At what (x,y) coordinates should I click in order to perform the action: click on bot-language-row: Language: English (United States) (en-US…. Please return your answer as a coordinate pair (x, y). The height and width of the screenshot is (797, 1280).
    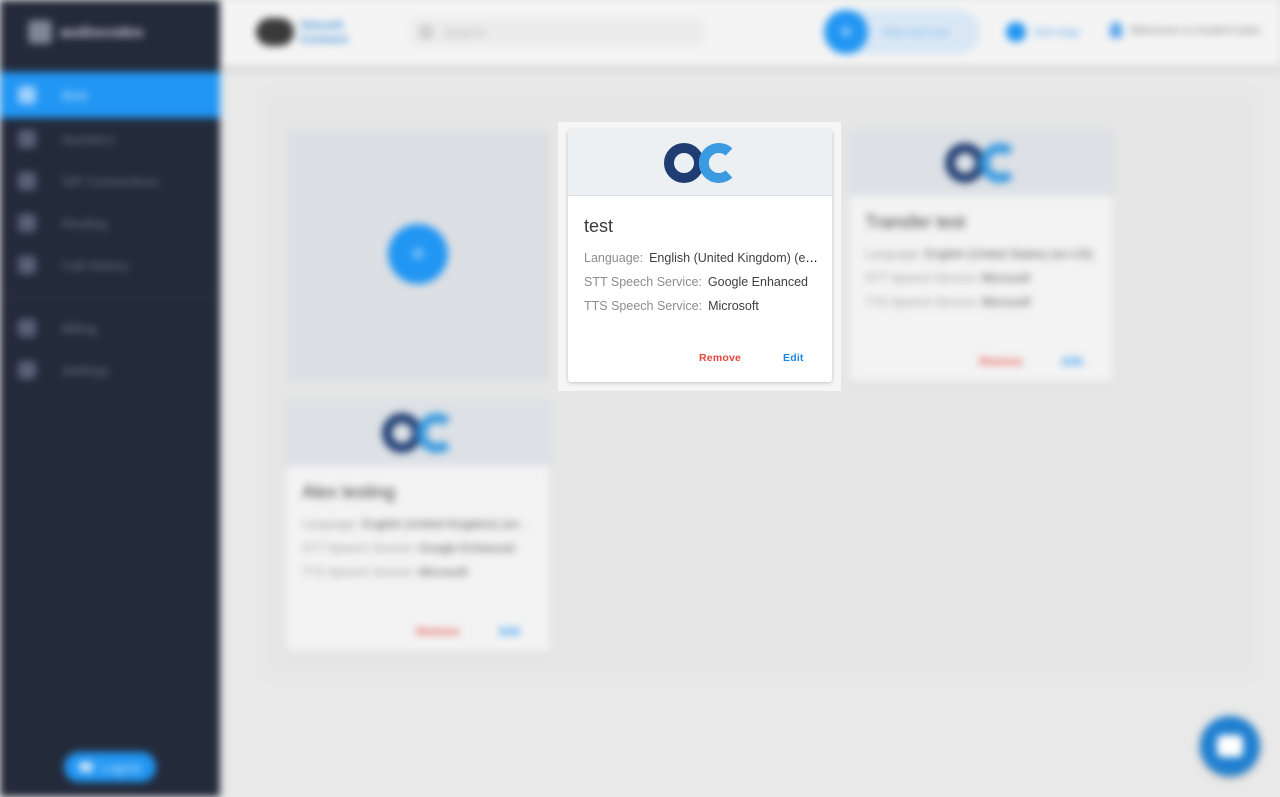
    Looking at the image, I should click on (981, 254).